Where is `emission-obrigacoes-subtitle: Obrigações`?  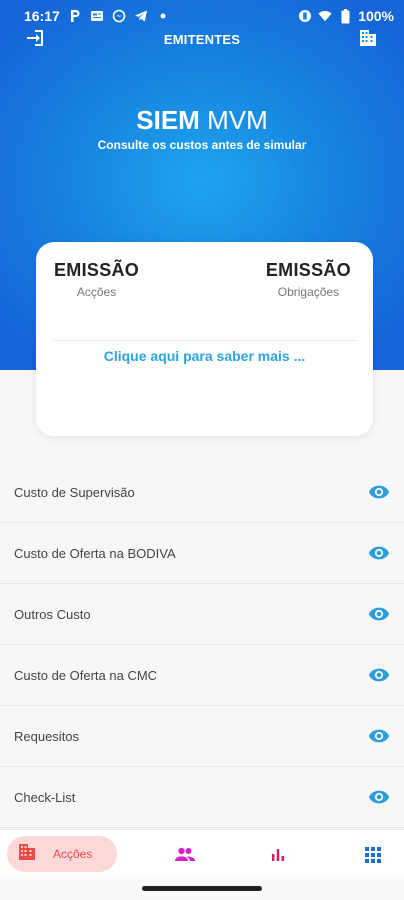 emission-obrigacoes-subtitle: Obrigações is located at coordinates (308, 292).